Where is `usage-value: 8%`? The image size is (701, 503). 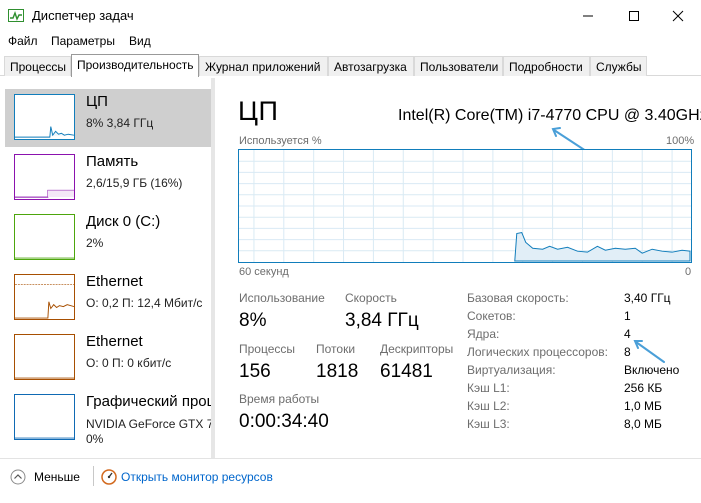 usage-value: 8% is located at coordinates (253, 320).